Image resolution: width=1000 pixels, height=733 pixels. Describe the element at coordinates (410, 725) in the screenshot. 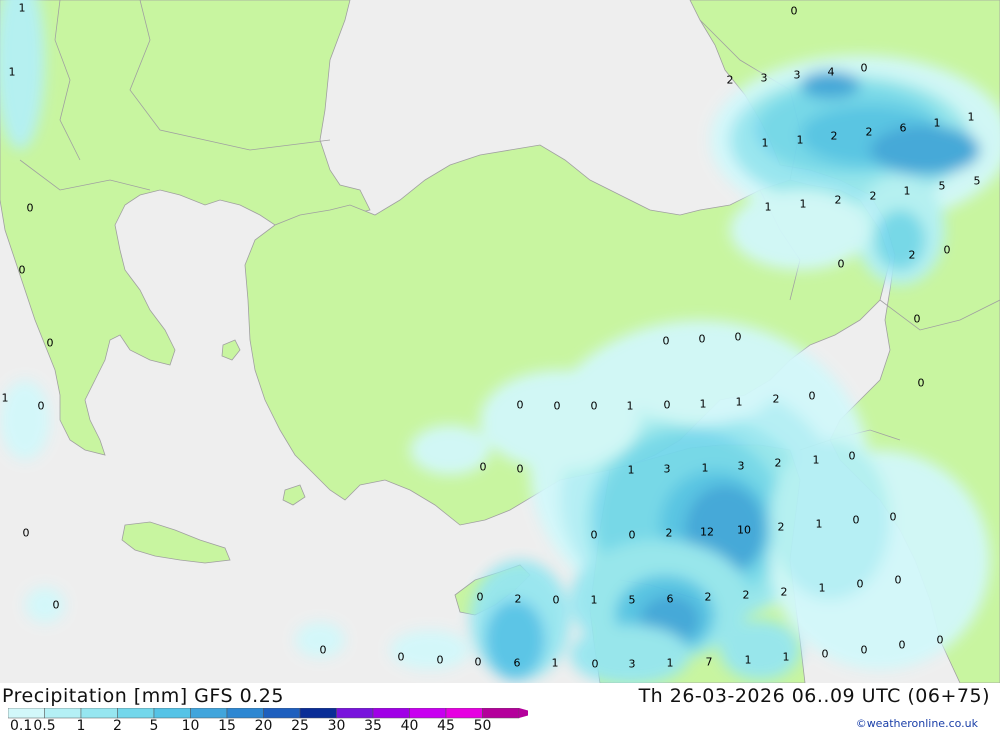

I see `legend-label: 40` at that location.